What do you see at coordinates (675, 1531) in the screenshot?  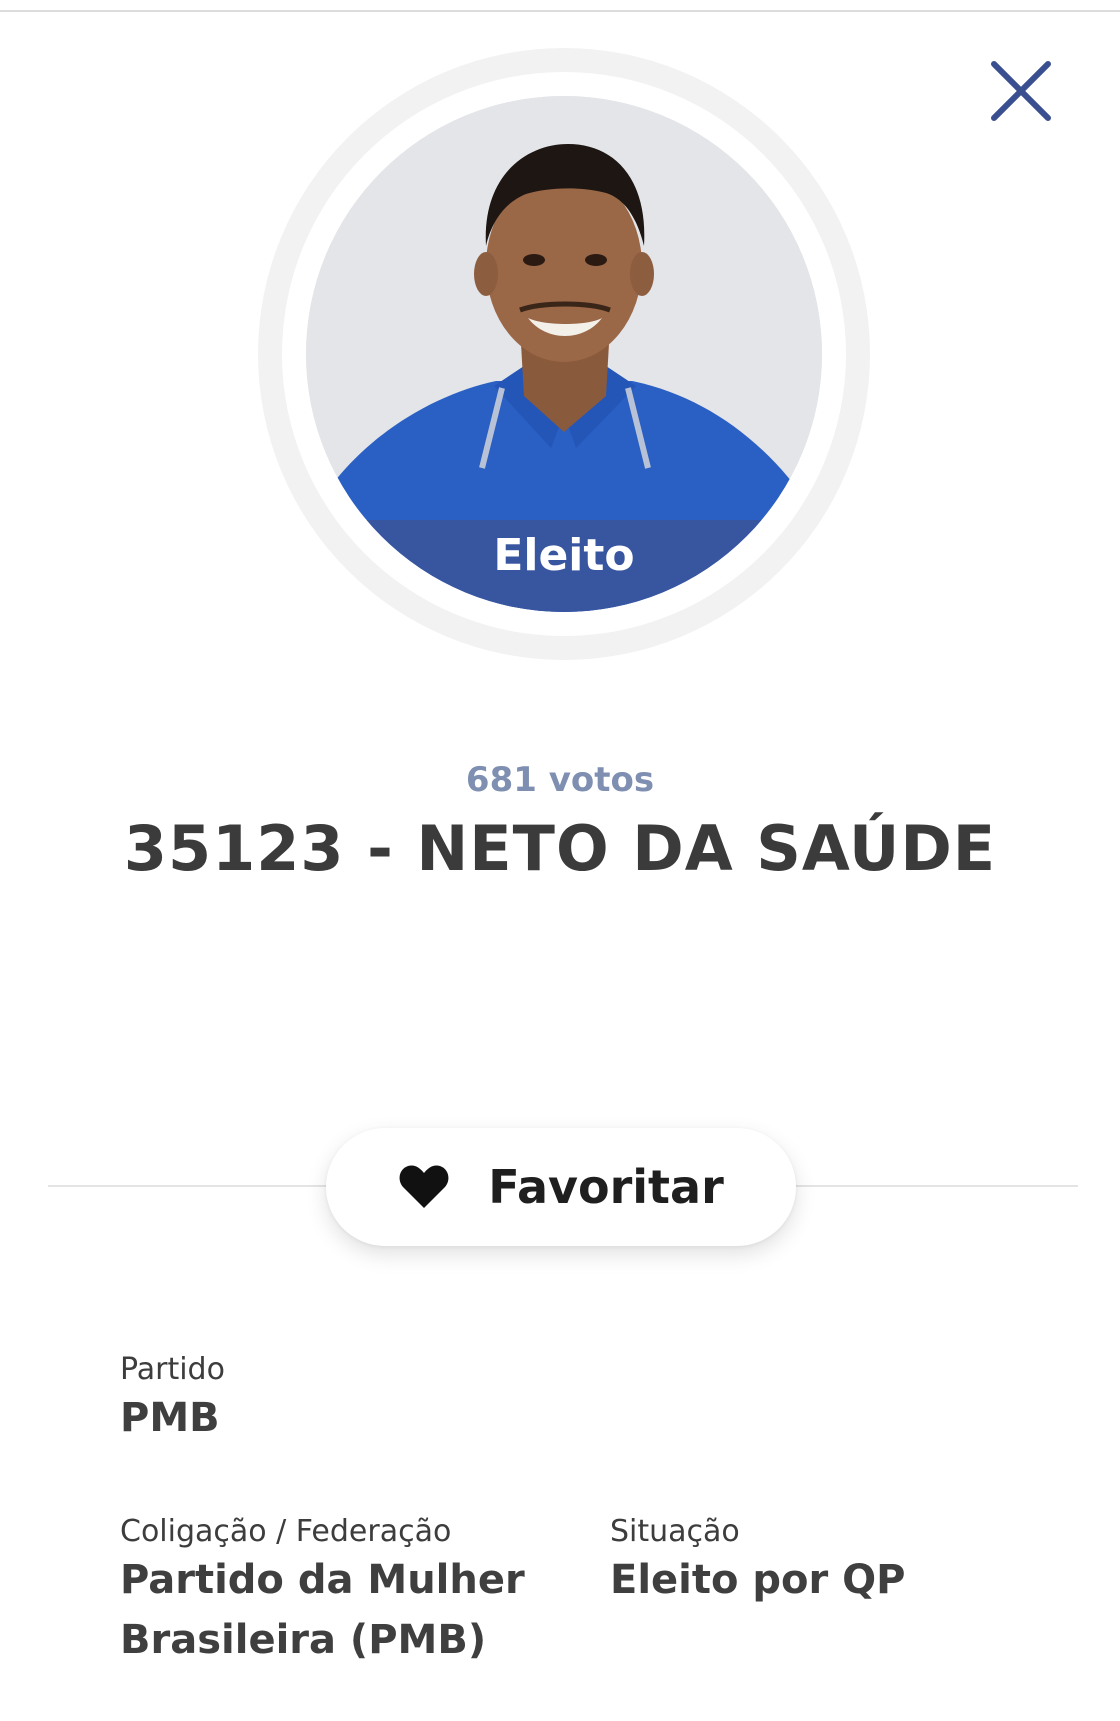 I see `situation-label: Situação` at bounding box center [675, 1531].